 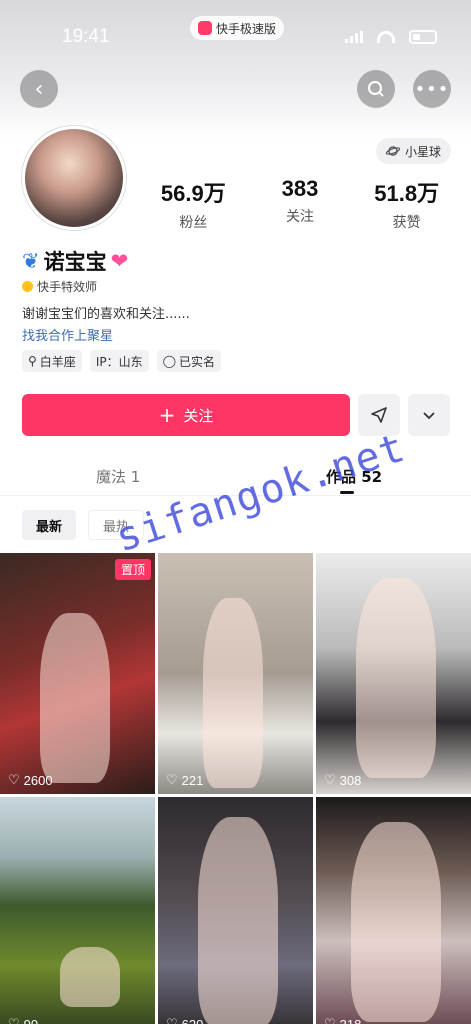 I want to click on chevron-left-icon: ‹, so click(x=39, y=89).